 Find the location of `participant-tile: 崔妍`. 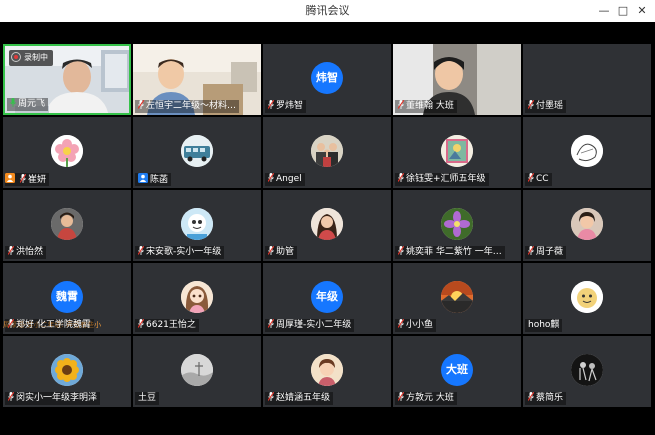

participant-tile: 崔妍 is located at coordinates (67, 152).